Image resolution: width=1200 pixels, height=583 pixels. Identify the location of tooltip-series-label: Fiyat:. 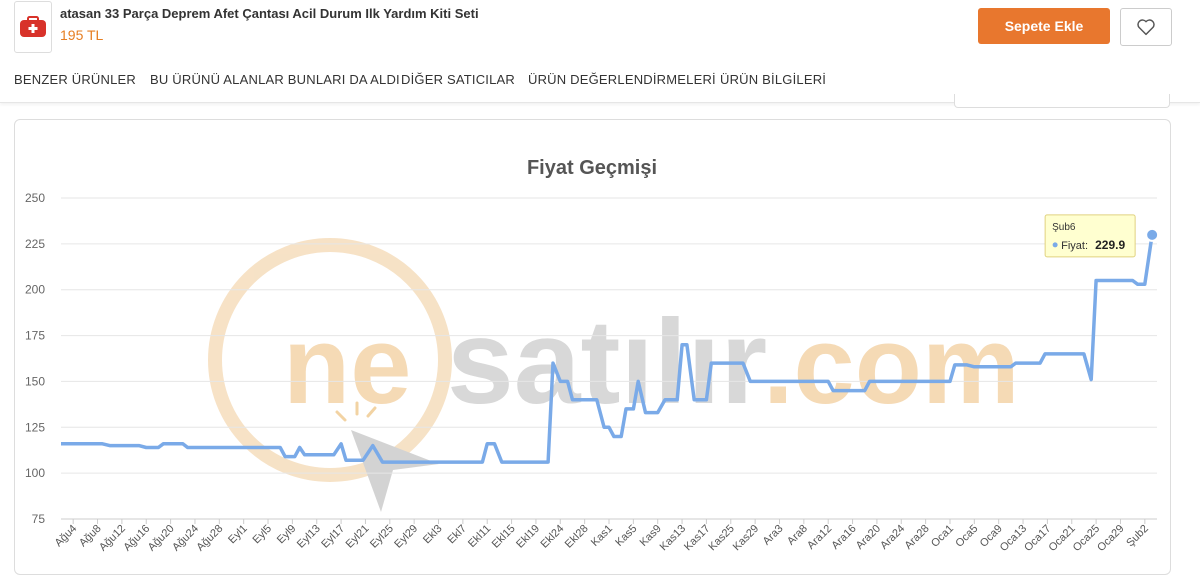
(1074, 246).